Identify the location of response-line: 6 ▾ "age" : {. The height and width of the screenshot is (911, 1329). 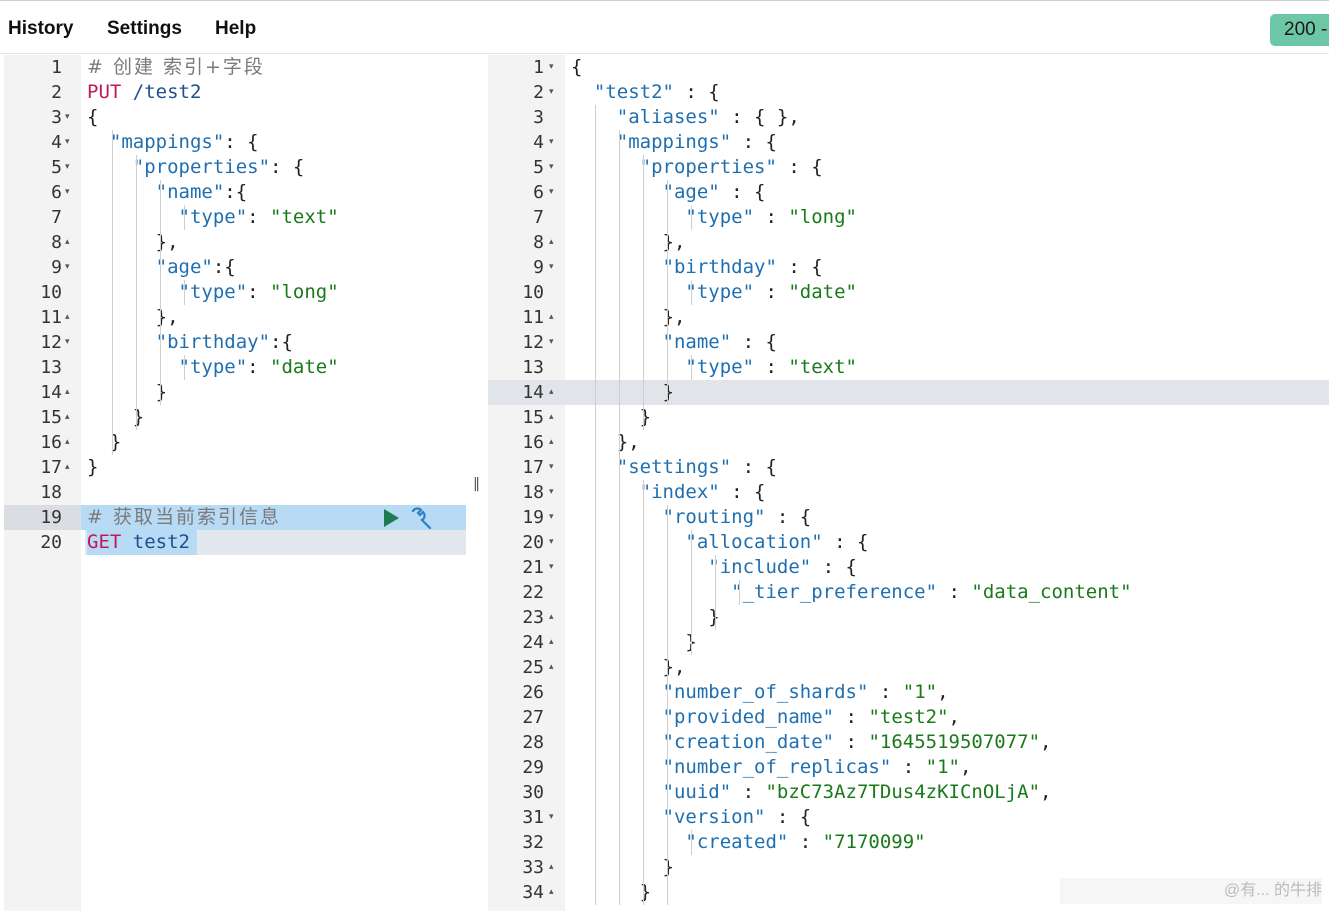
(908, 192).